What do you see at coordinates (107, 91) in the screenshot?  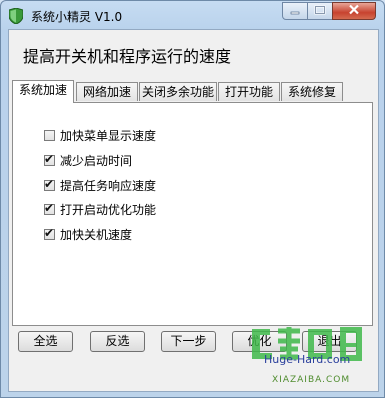 I see `tab-network-speedup: 网络加速` at bounding box center [107, 91].